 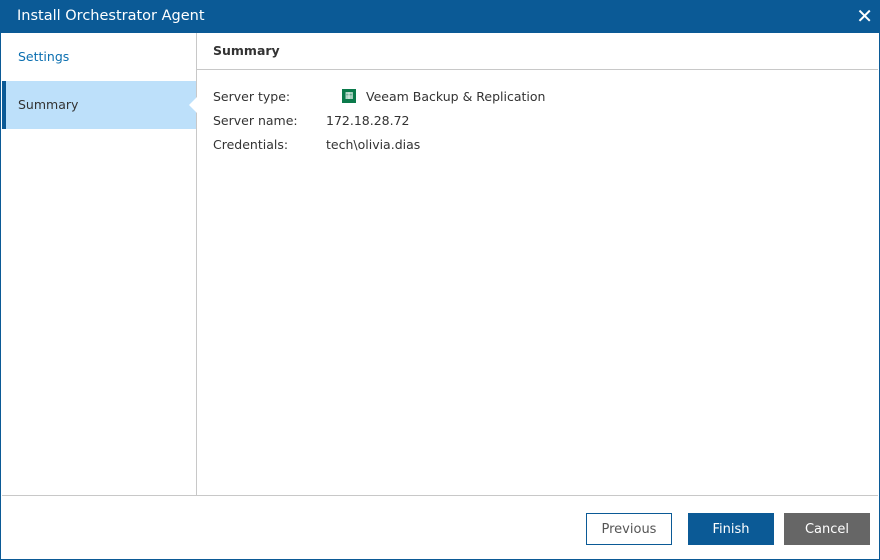 I want to click on previous-button: Previous, so click(x=629, y=529).